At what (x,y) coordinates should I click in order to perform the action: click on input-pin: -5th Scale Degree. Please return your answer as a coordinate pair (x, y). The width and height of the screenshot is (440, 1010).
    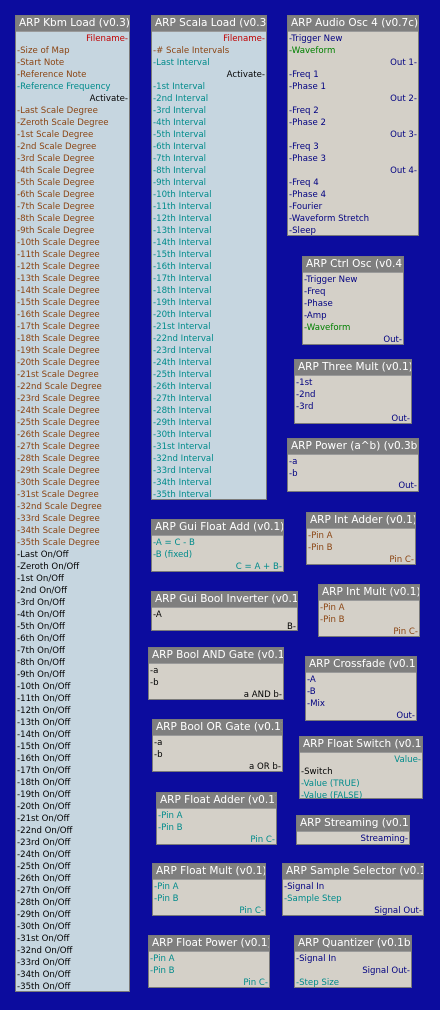
    Looking at the image, I should click on (72, 183).